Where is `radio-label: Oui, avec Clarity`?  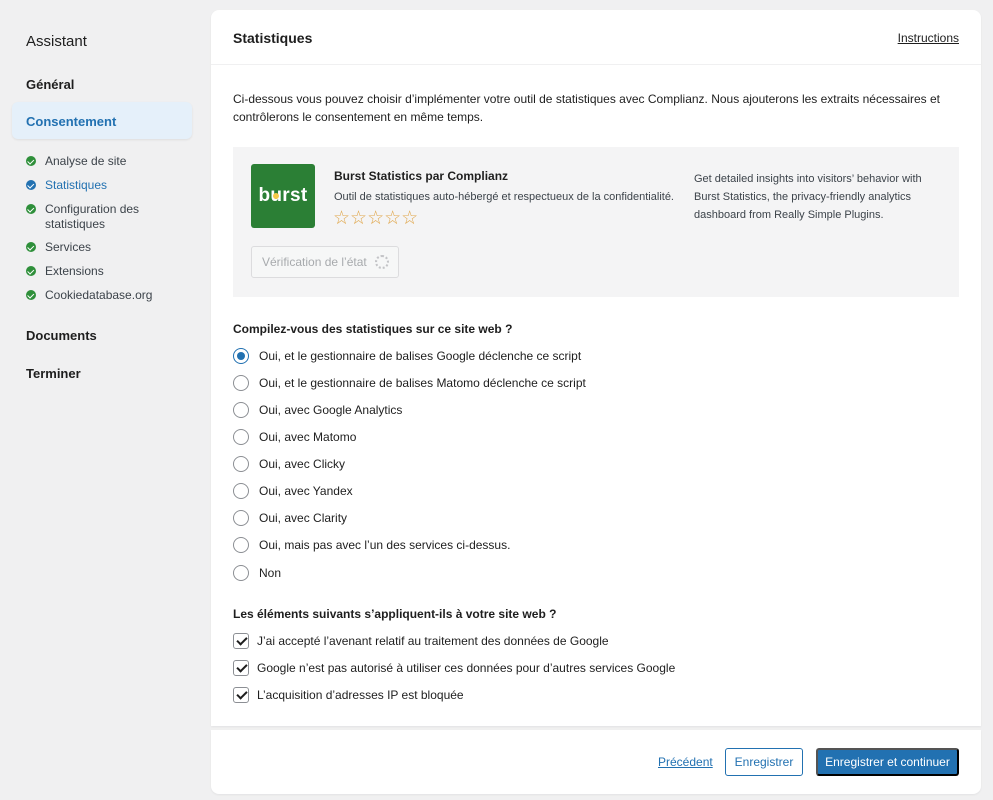 radio-label: Oui, avec Clarity is located at coordinates (303, 518).